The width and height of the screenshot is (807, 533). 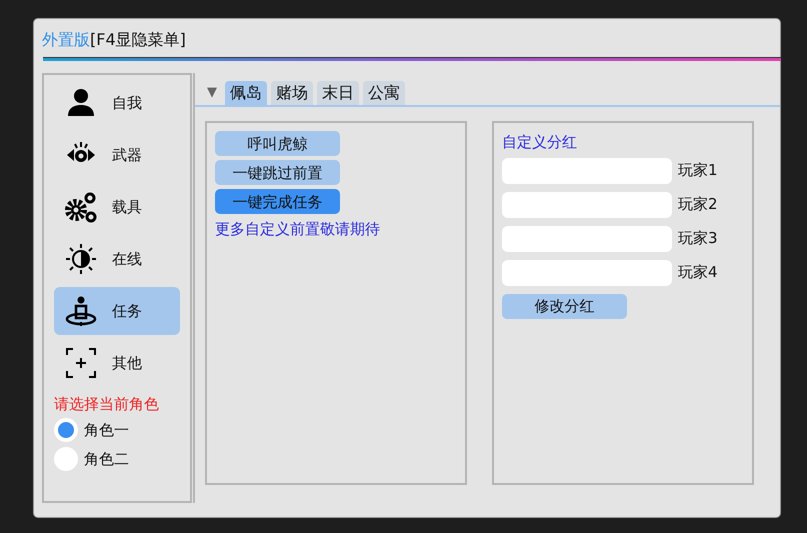 I want to click on collapse-triangle-icon: ▼, so click(x=212, y=93).